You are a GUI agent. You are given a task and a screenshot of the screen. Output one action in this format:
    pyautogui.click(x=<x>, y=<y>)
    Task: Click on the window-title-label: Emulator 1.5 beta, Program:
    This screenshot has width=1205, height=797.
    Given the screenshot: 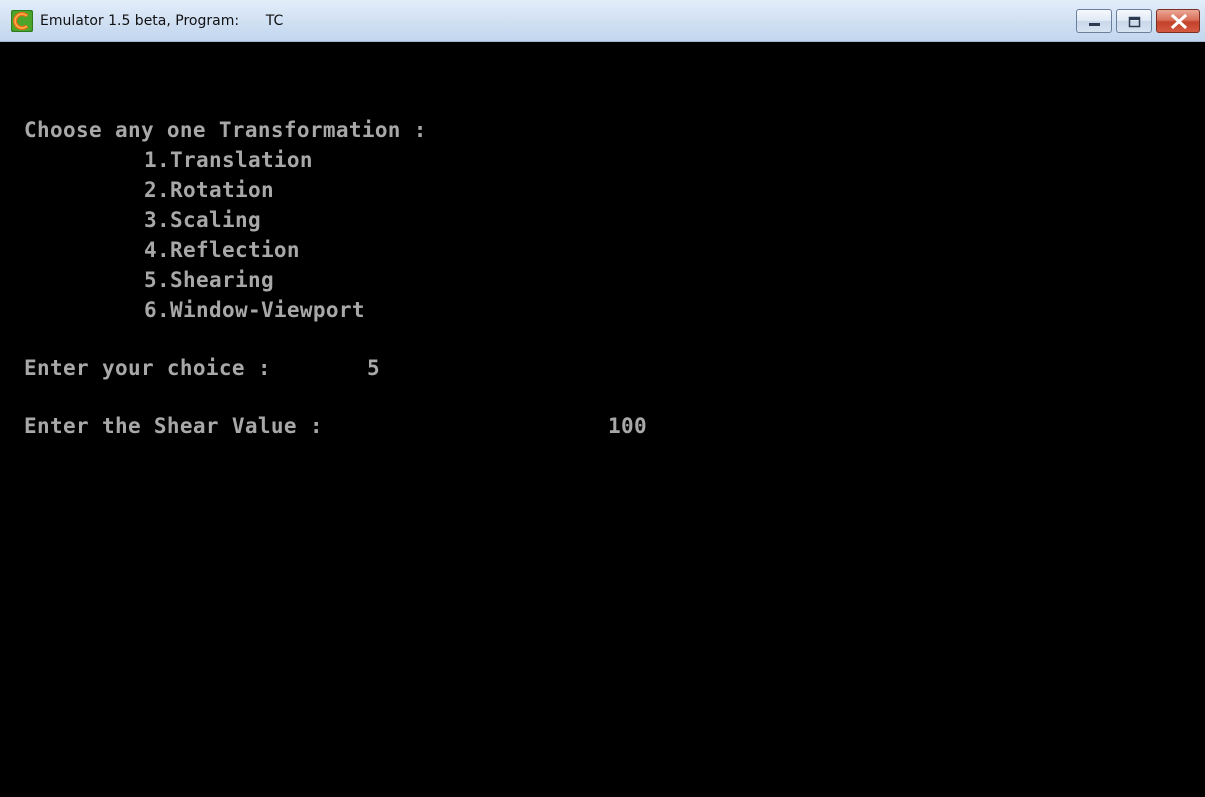 What is the action you would take?
    pyautogui.click(x=140, y=21)
    